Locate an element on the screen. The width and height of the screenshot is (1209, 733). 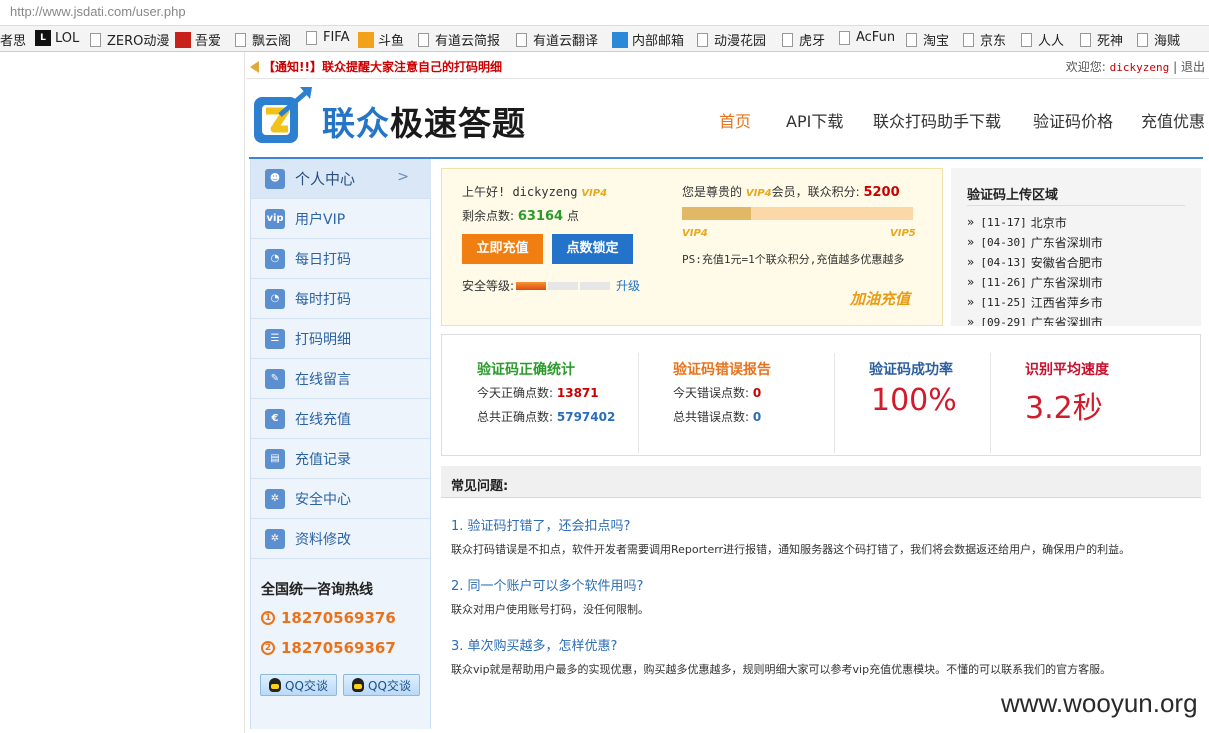
bookmark-4: 飘云阁 is located at coordinates (263, 39).